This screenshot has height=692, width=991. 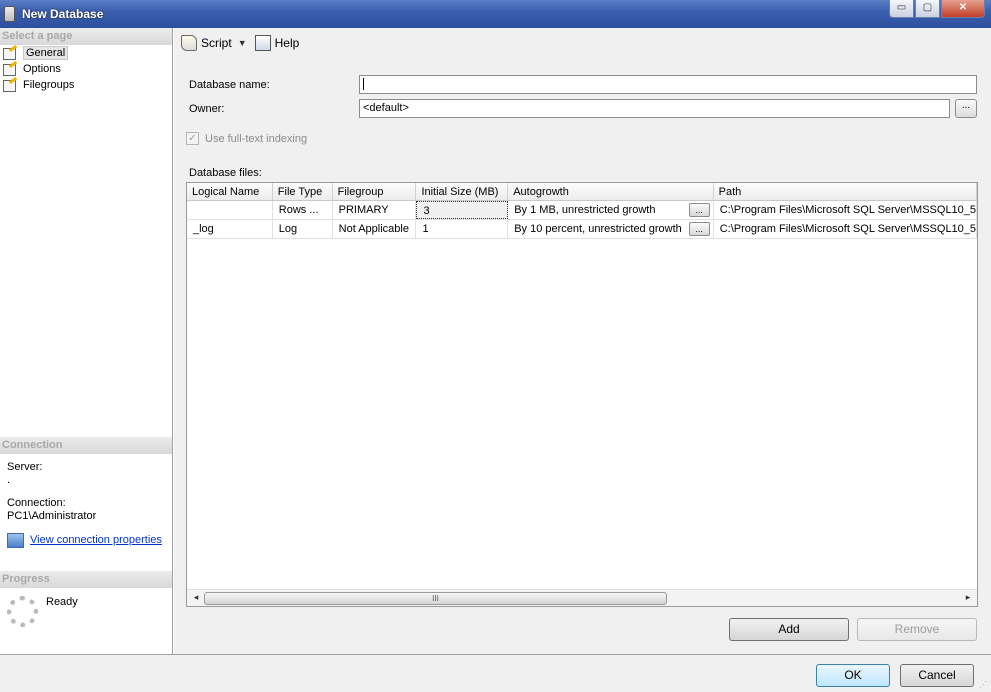 I want to click on help-icon, so click(x=262, y=43).